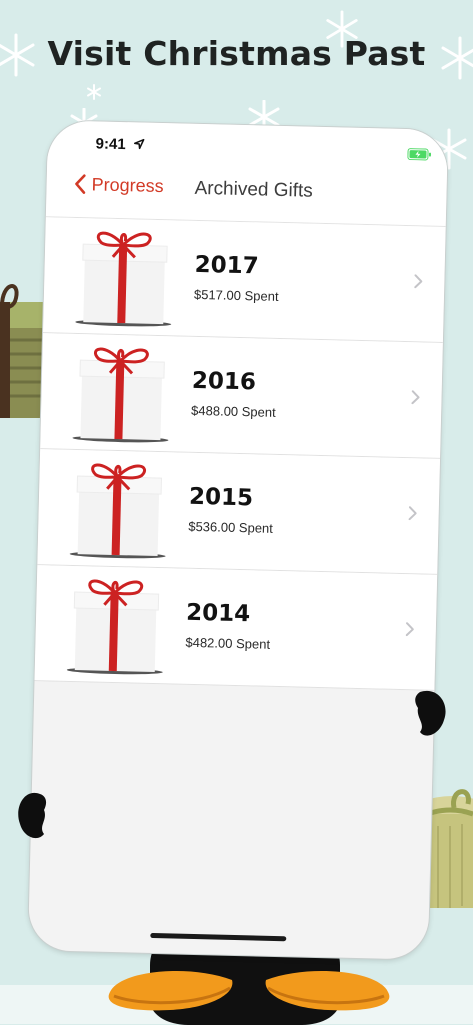 This screenshot has height=1025, width=473. Describe the element at coordinates (254, 189) in the screenshot. I see `page-title: Archived Gifts` at that location.